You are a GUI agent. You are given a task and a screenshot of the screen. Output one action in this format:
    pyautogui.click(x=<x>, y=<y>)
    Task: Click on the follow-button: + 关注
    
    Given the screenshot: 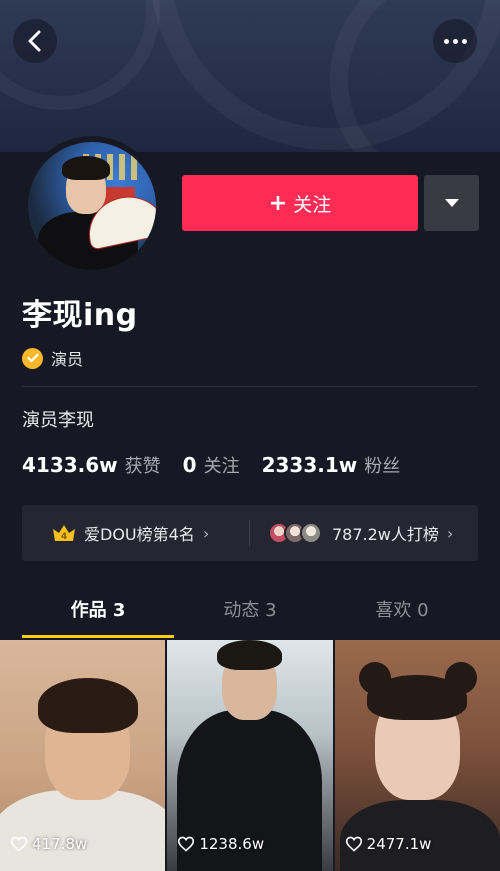 What is the action you would take?
    pyautogui.click(x=300, y=203)
    